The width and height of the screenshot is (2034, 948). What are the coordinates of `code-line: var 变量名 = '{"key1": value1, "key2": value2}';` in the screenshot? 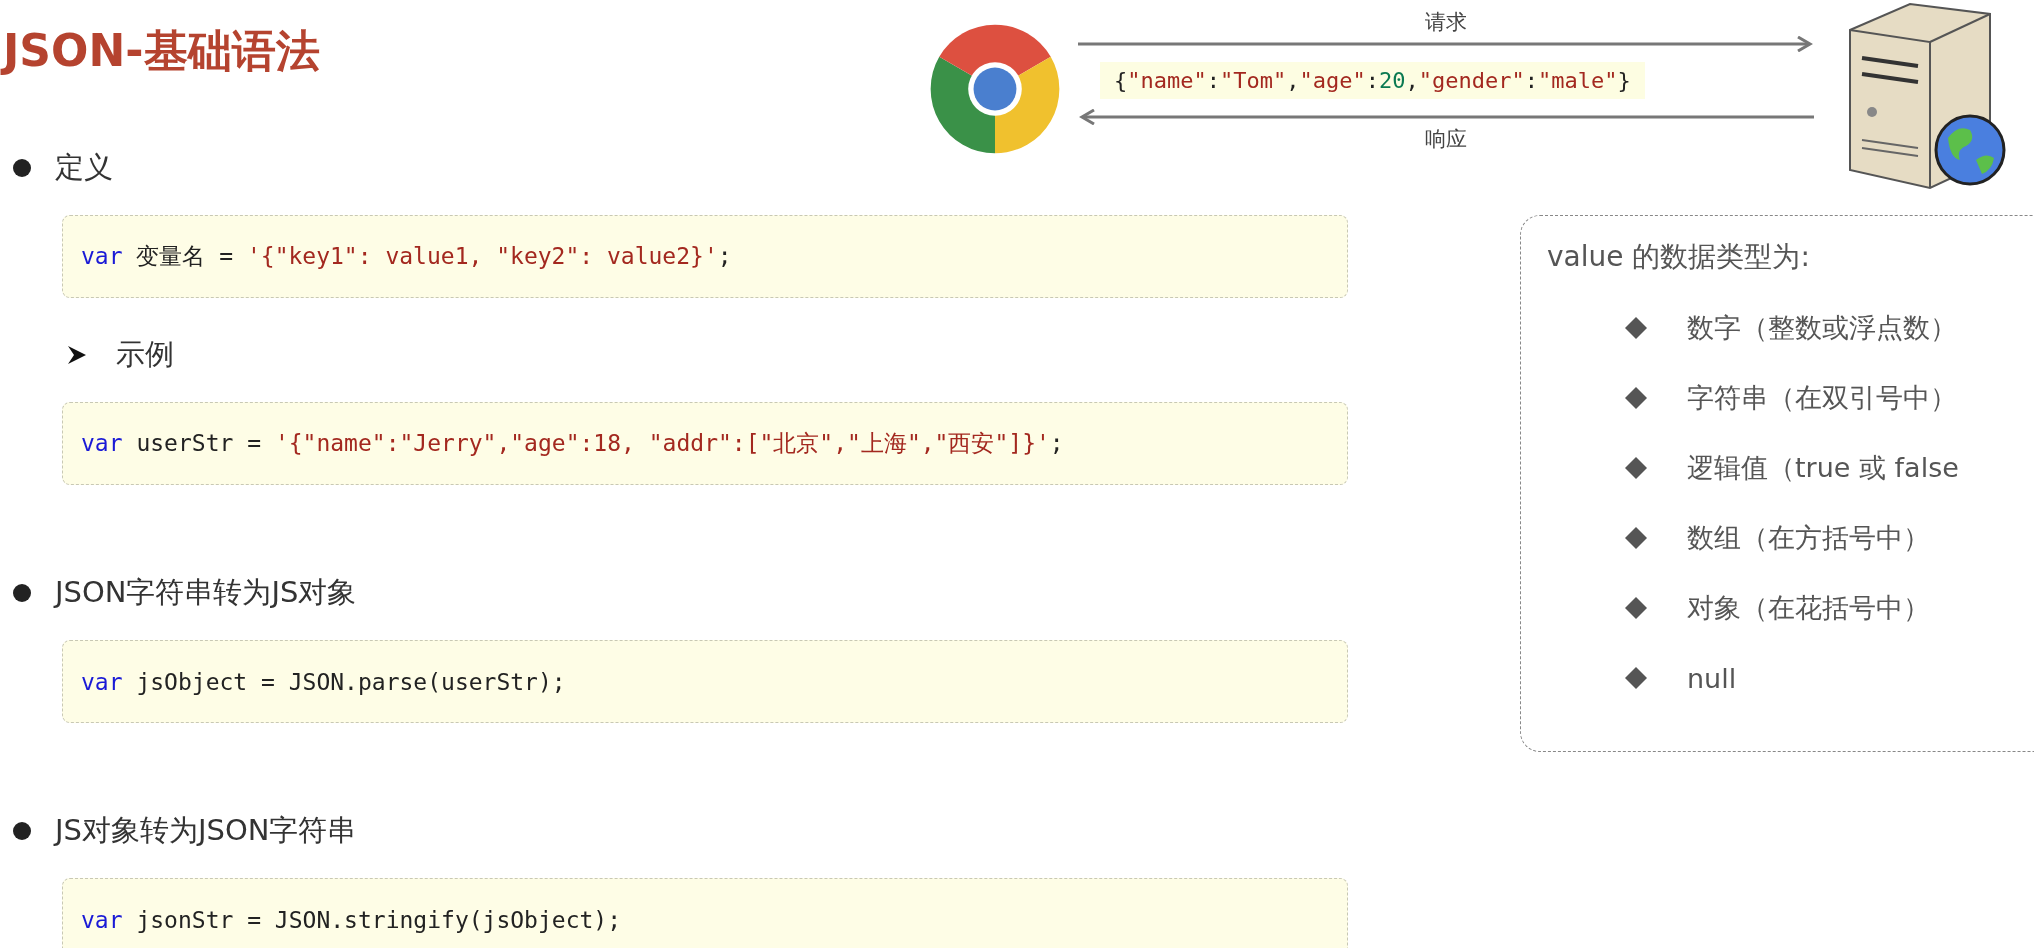 It's located at (406, 256).